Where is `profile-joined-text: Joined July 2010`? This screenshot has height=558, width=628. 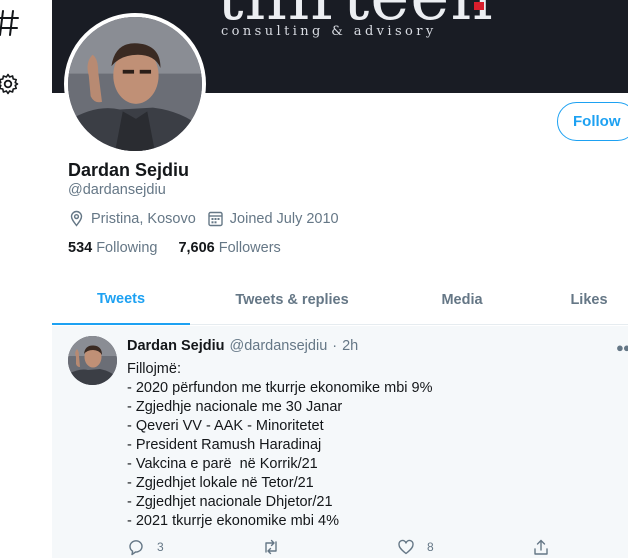 profile-joined-text: Joined July 2010 is located at coordinates (284, 218).